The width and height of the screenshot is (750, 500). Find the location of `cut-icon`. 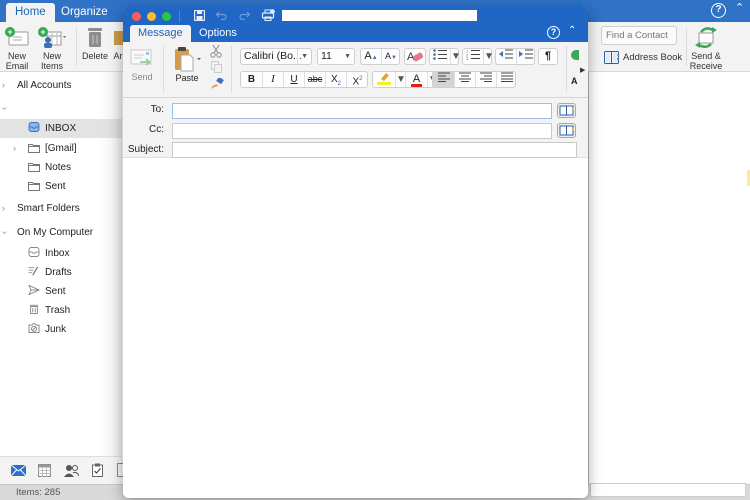

cut-icon is located at coordinates (216, 51).